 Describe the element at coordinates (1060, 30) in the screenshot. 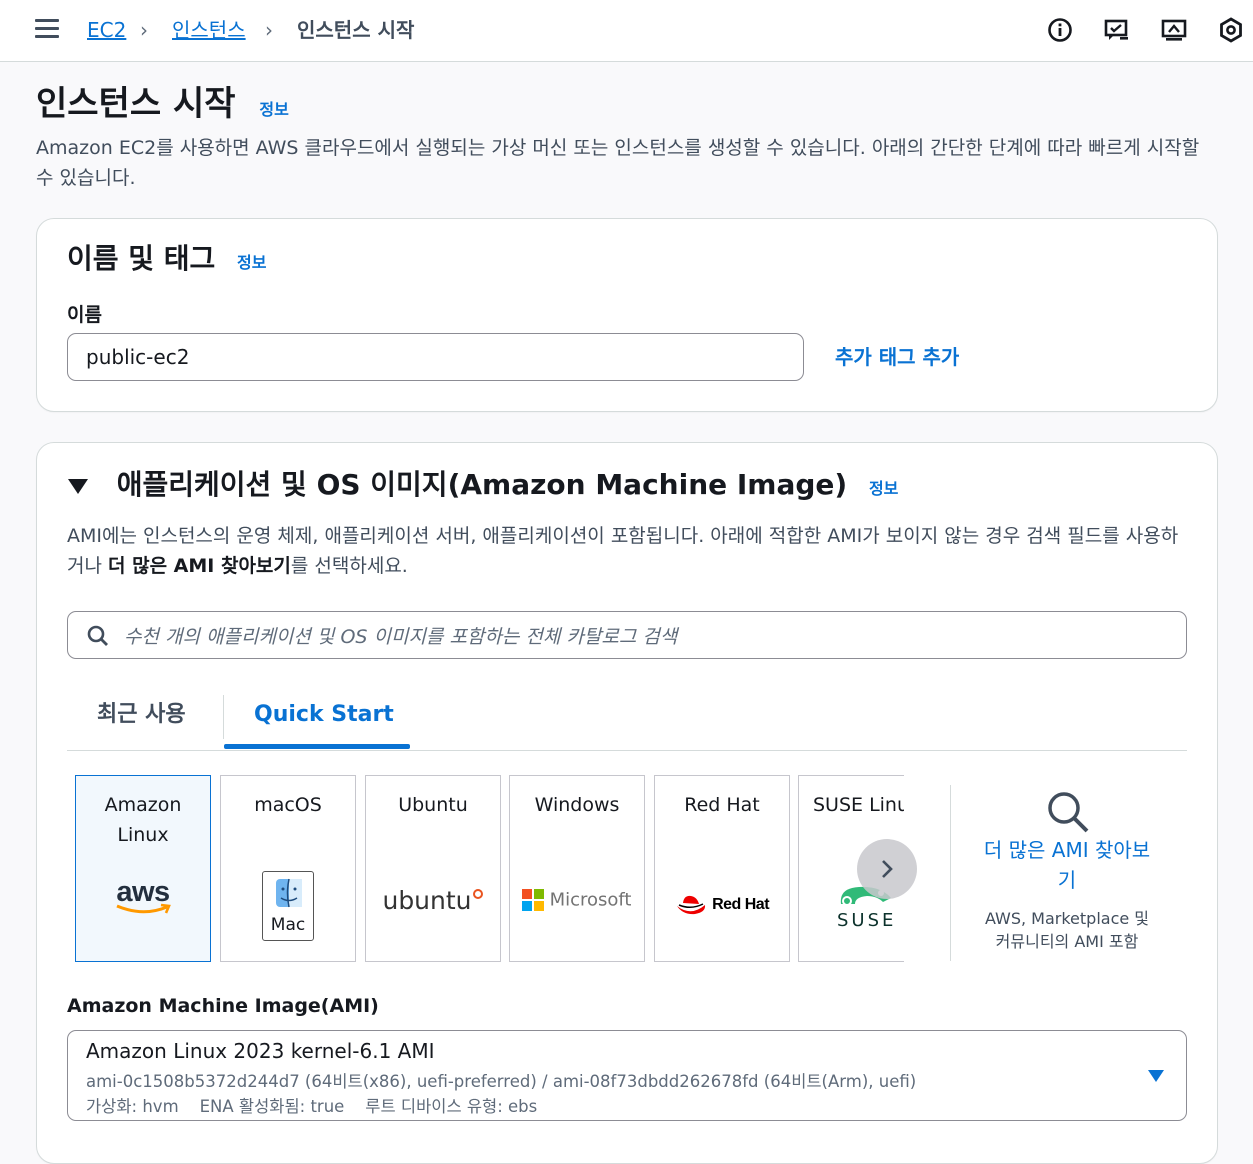

I see `info-icon` at that location.